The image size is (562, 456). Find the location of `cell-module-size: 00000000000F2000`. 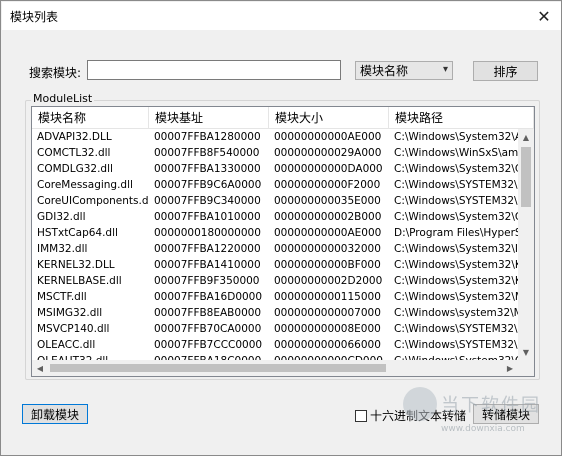

cell-module-size: 00000000000F2000 is located at coordinates (327, 185).